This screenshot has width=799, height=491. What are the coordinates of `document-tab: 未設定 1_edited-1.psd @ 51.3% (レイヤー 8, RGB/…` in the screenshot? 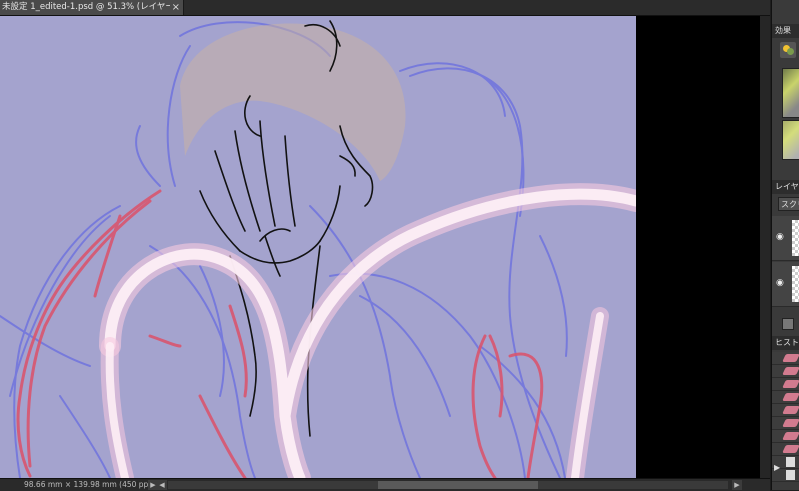 It's located at (92, 7).